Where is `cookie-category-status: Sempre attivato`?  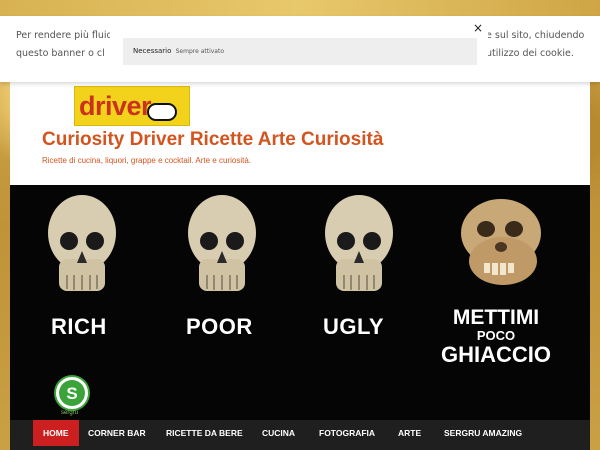
cookie-category-status: Sempre attivato is located at coordinates (200, 51).